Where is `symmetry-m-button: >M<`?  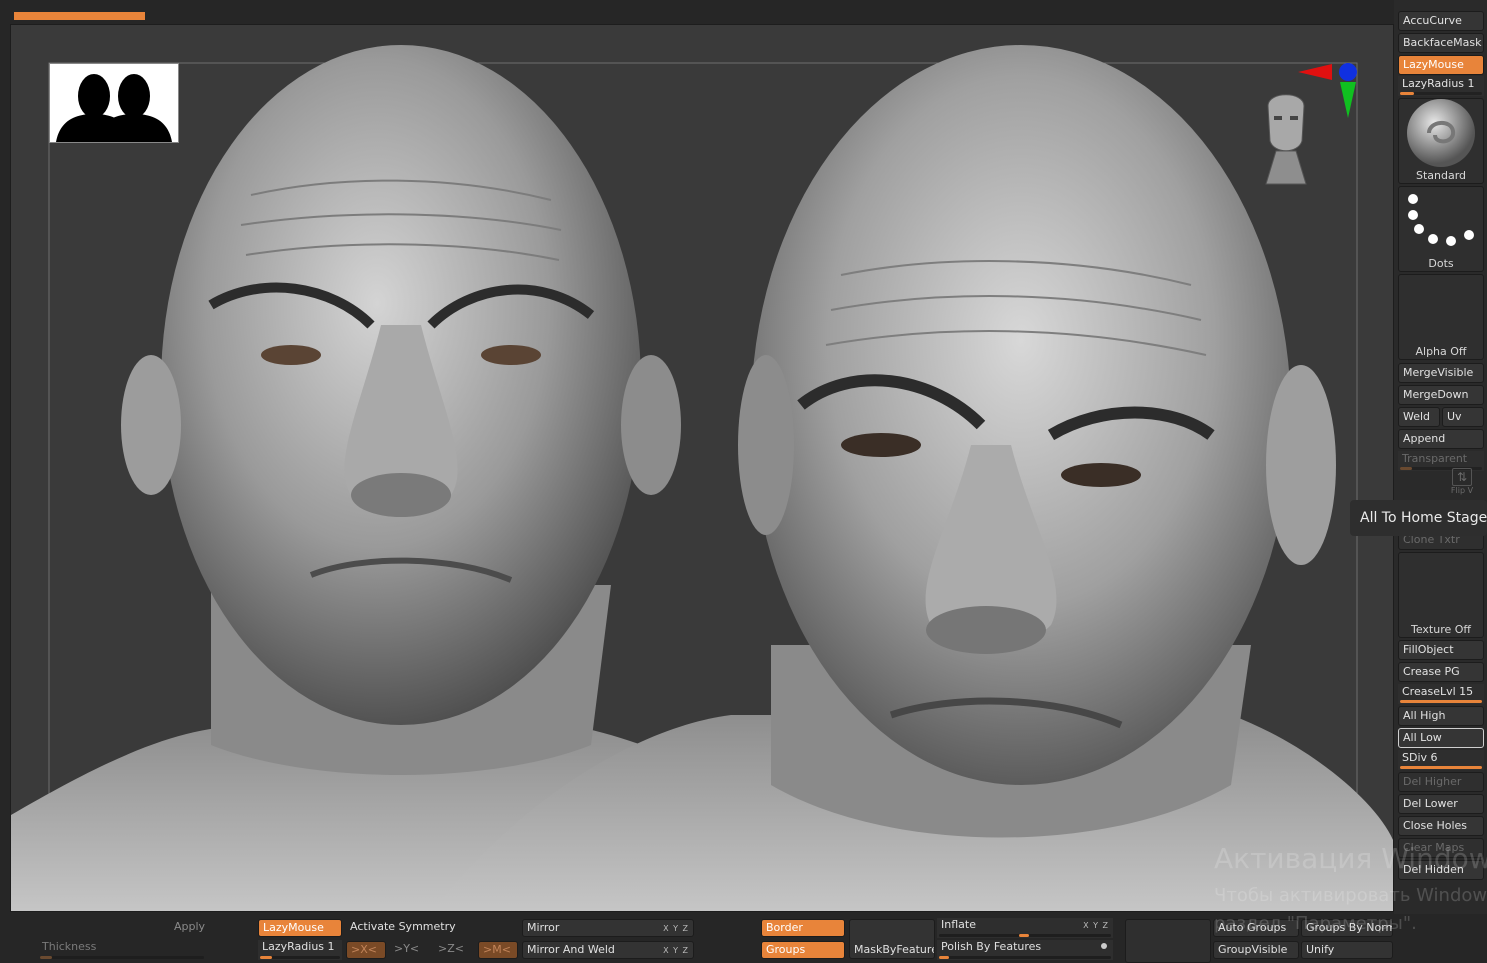 symmetry-m-button: >M< is located at coordinates (498, 950).